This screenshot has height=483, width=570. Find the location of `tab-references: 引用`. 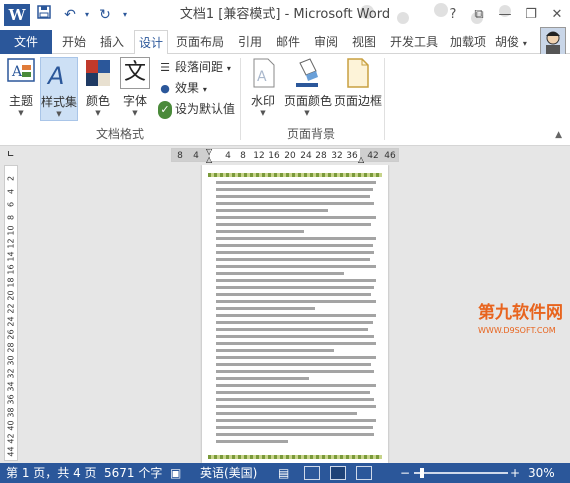

tab-references: 引用 is located at coordinates (250, 42).